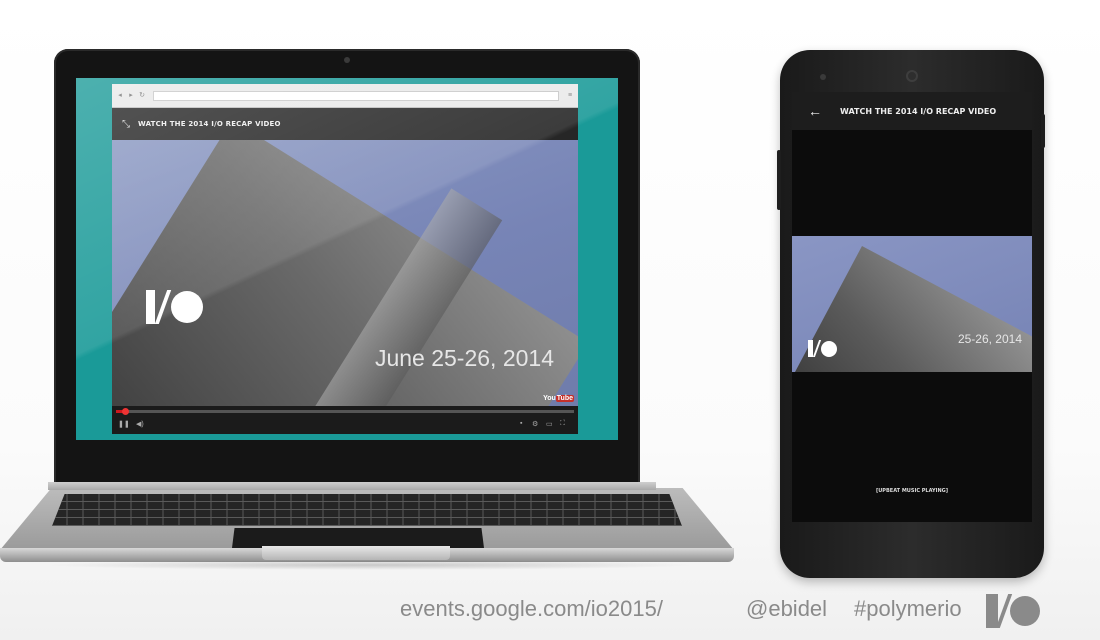  What do you see at coordinates (187, 307) in the screenshot?
I see `io-logo-circle` at bounding box center [187, 307].